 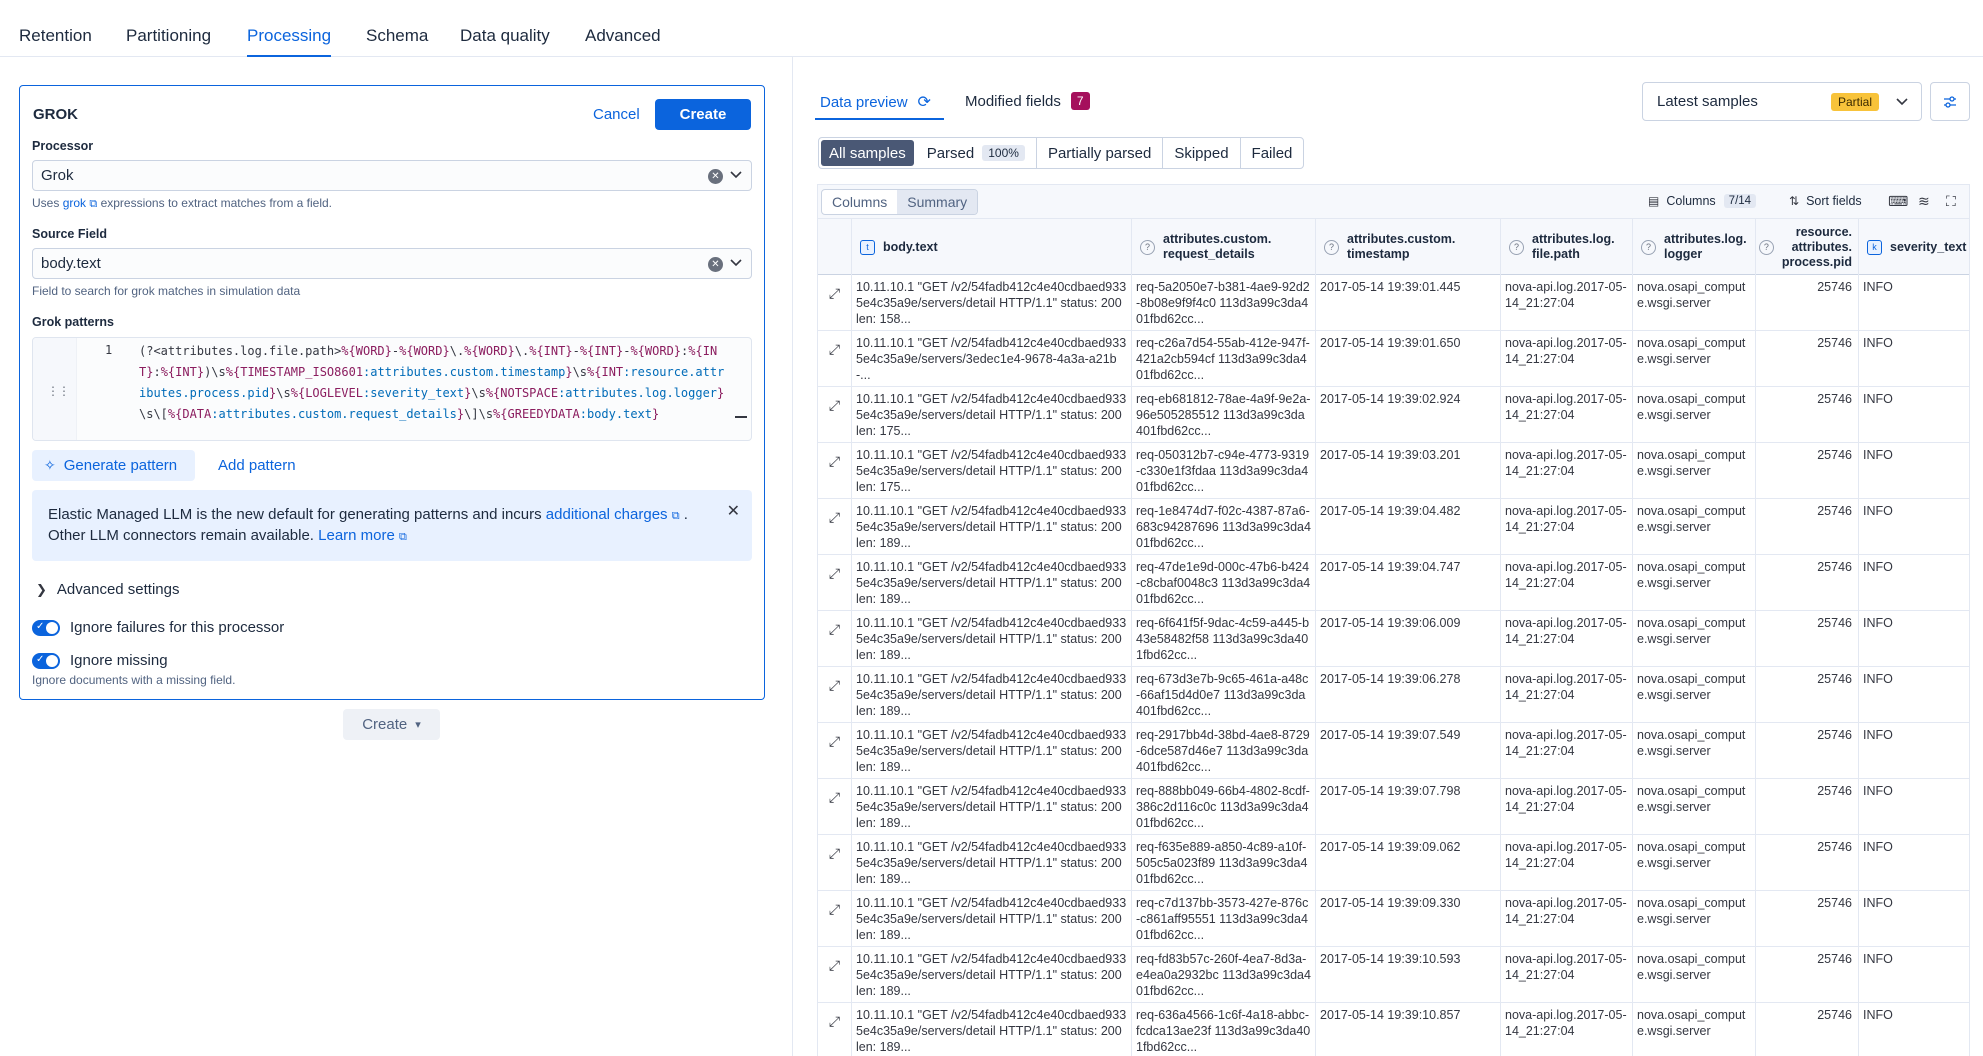 What do you see at coordinates (356, 535) in the screenshot?
I see `learn-more-link: Learn more` at bounding box center [356, 535].